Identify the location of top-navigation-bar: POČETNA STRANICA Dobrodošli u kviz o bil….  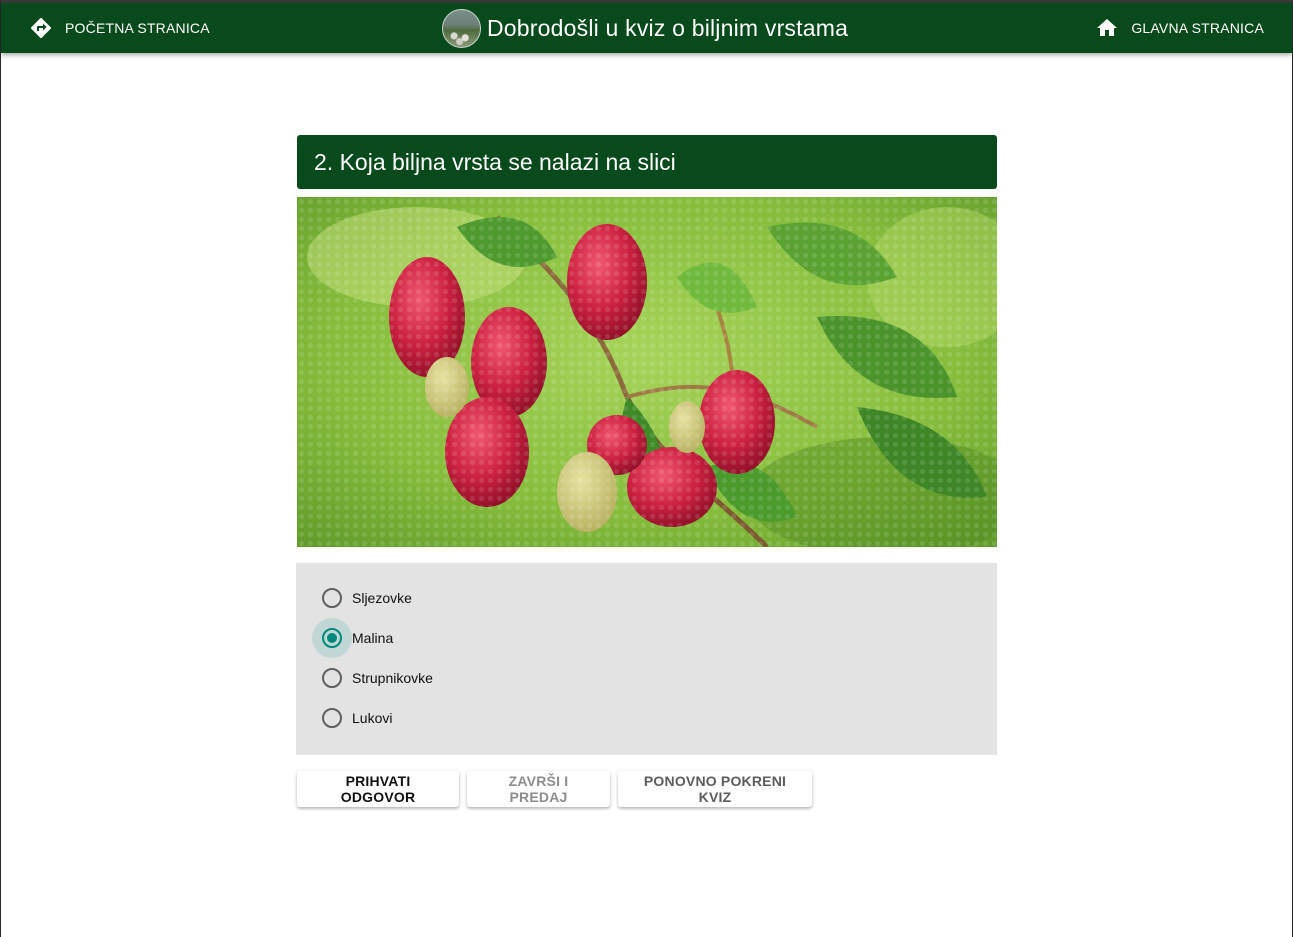
(646, 28).